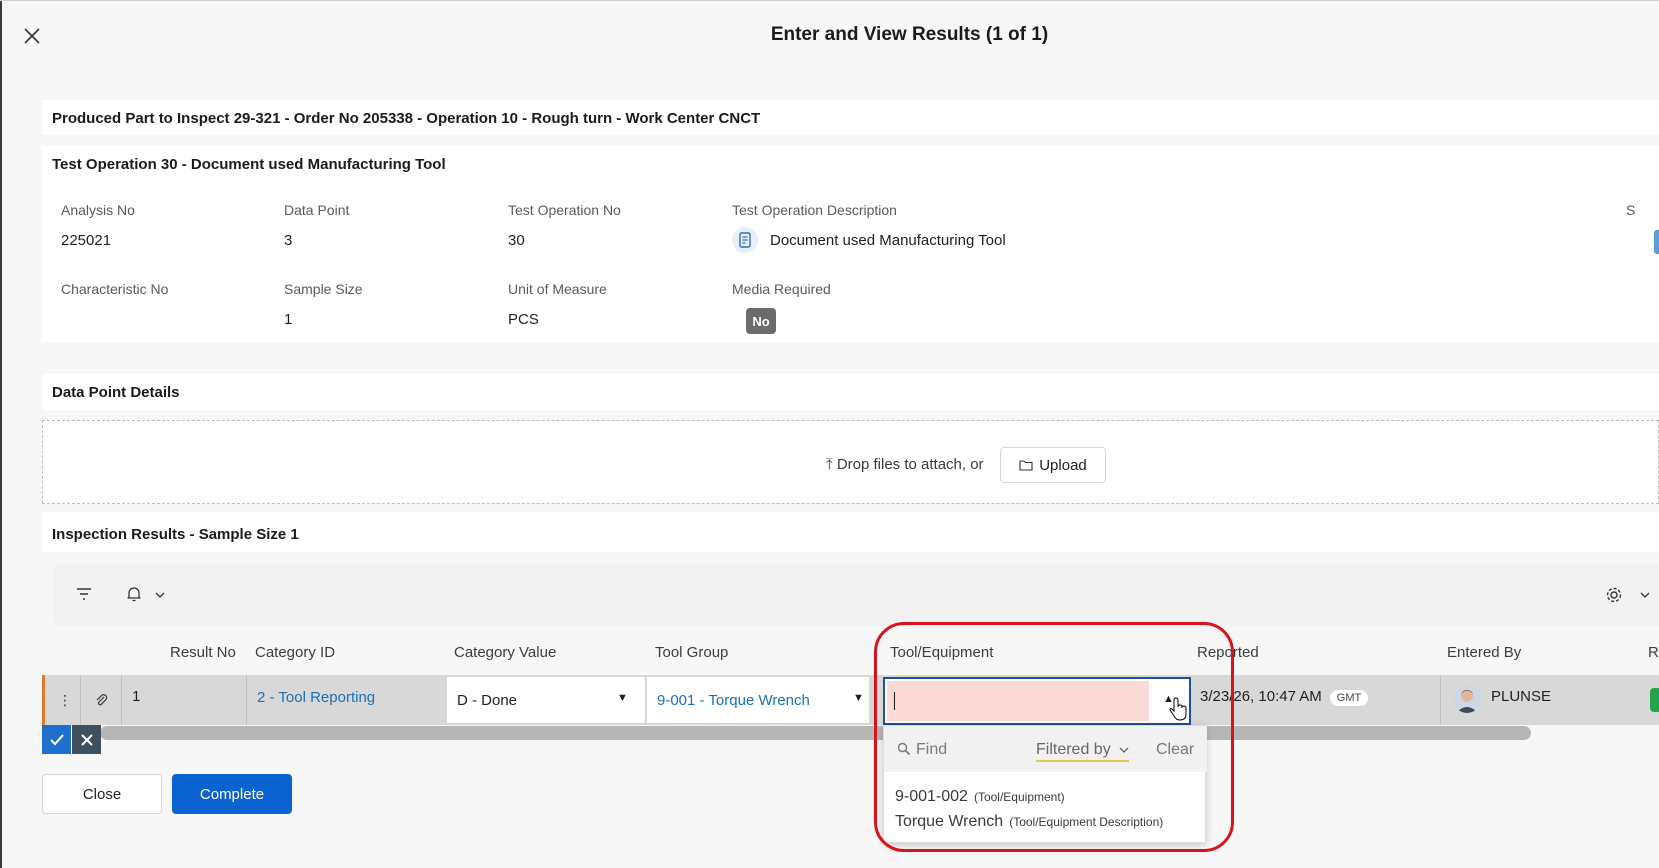  Describe the element at coordinates (1656, 242) in the screenshot. I see `partial-field-chip` at that location.